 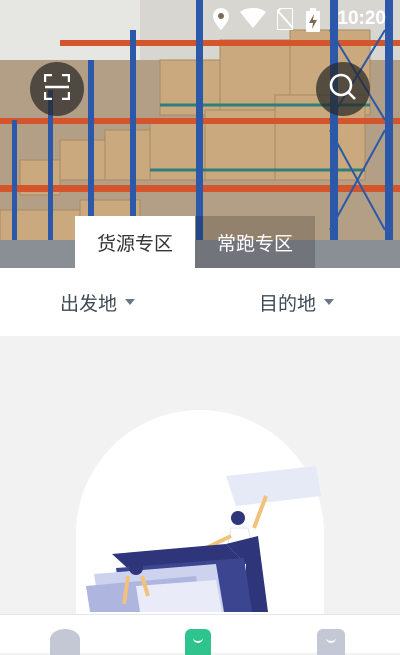 I want to click on home-icon, so click(x=65, y=642).